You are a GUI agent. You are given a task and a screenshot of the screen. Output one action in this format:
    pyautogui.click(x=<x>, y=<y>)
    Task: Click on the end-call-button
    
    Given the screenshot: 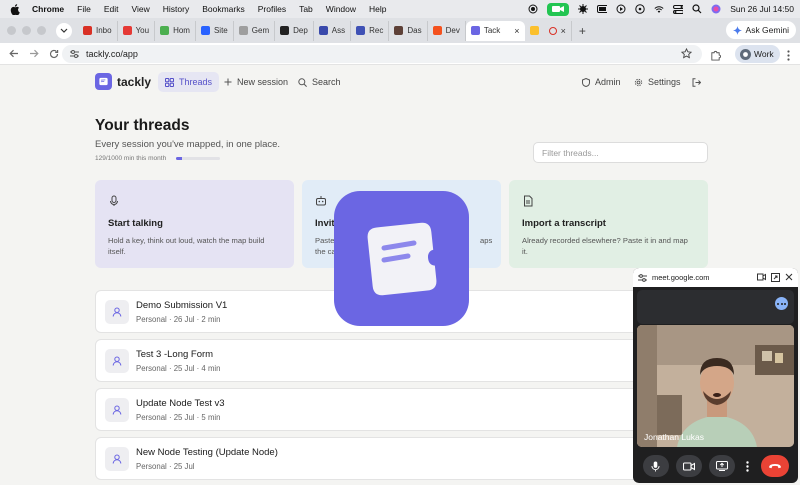 What is the action you would take?
    pyautogui.click(x=774, y=466)
    